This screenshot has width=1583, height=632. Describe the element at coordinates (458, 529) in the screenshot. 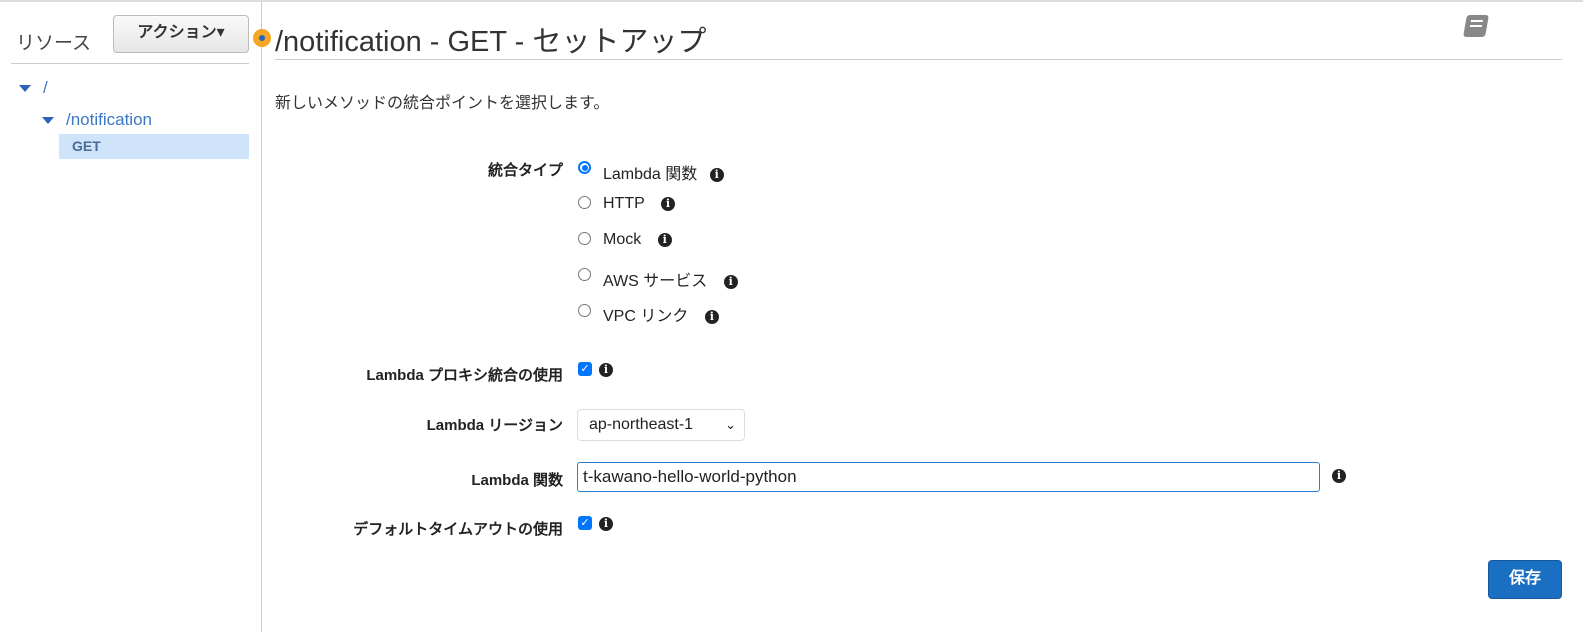

I see `timeout-label: デフォルトタイムアウトの使用` at that location.